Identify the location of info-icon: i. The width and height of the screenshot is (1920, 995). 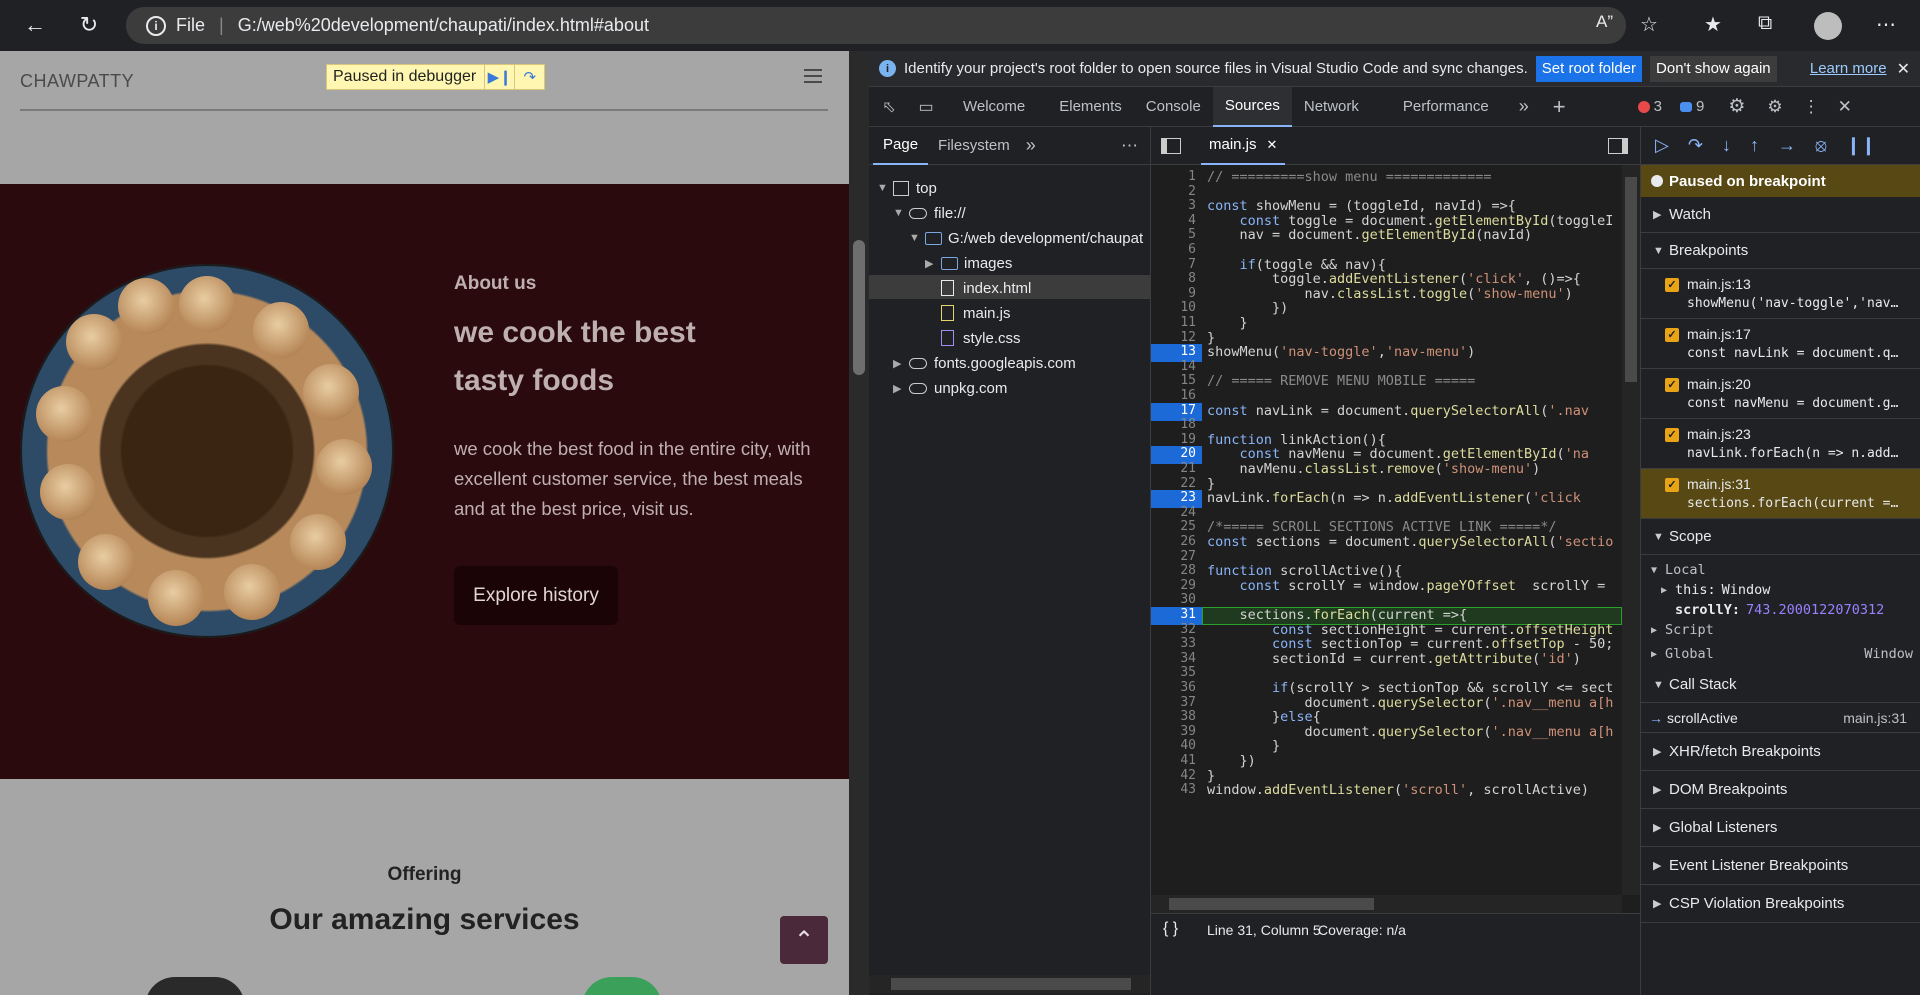
(156, 25).